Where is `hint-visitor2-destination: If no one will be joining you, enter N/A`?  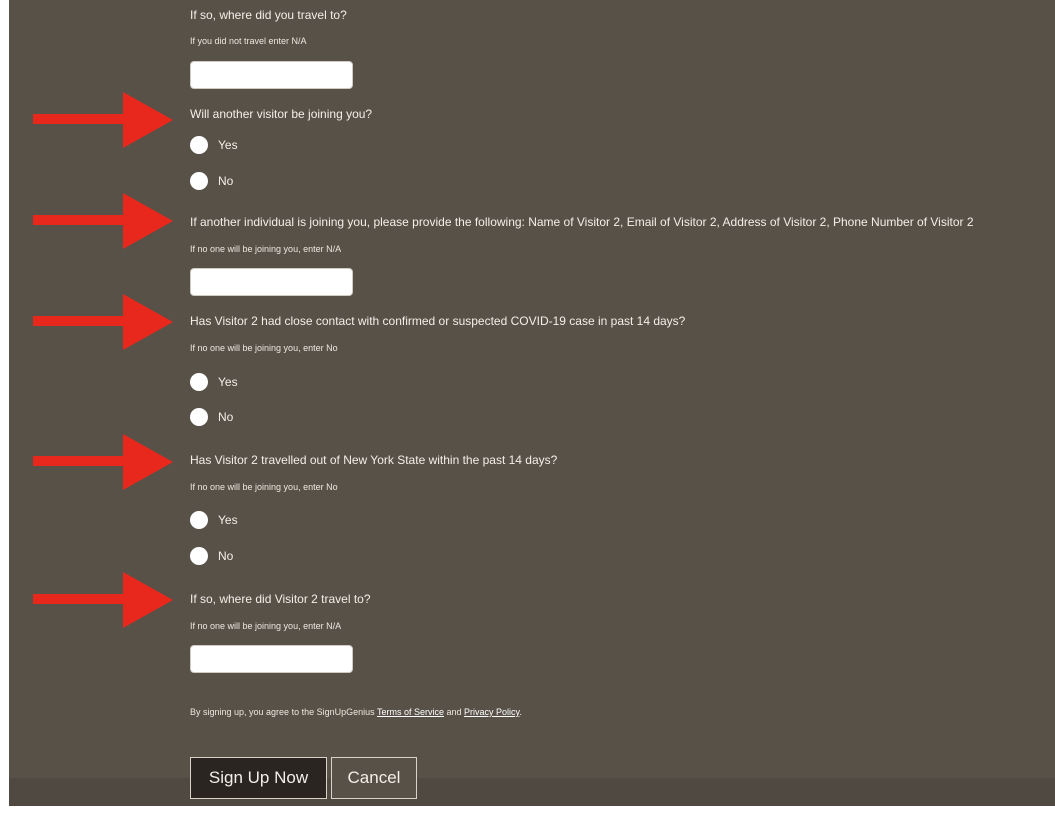
hint-visitor2-destination: If no one will be joining you, enter N/A is located at coordinates (266, 626).